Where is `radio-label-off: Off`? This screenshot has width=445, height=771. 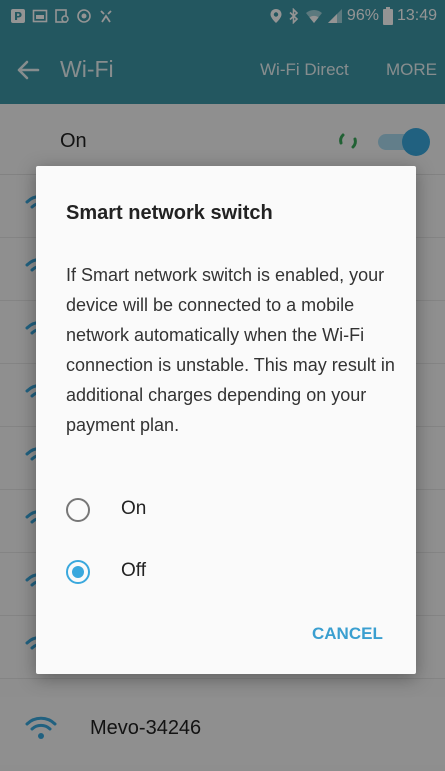
radio-label-off: Off is located at coordinates (133, 570).